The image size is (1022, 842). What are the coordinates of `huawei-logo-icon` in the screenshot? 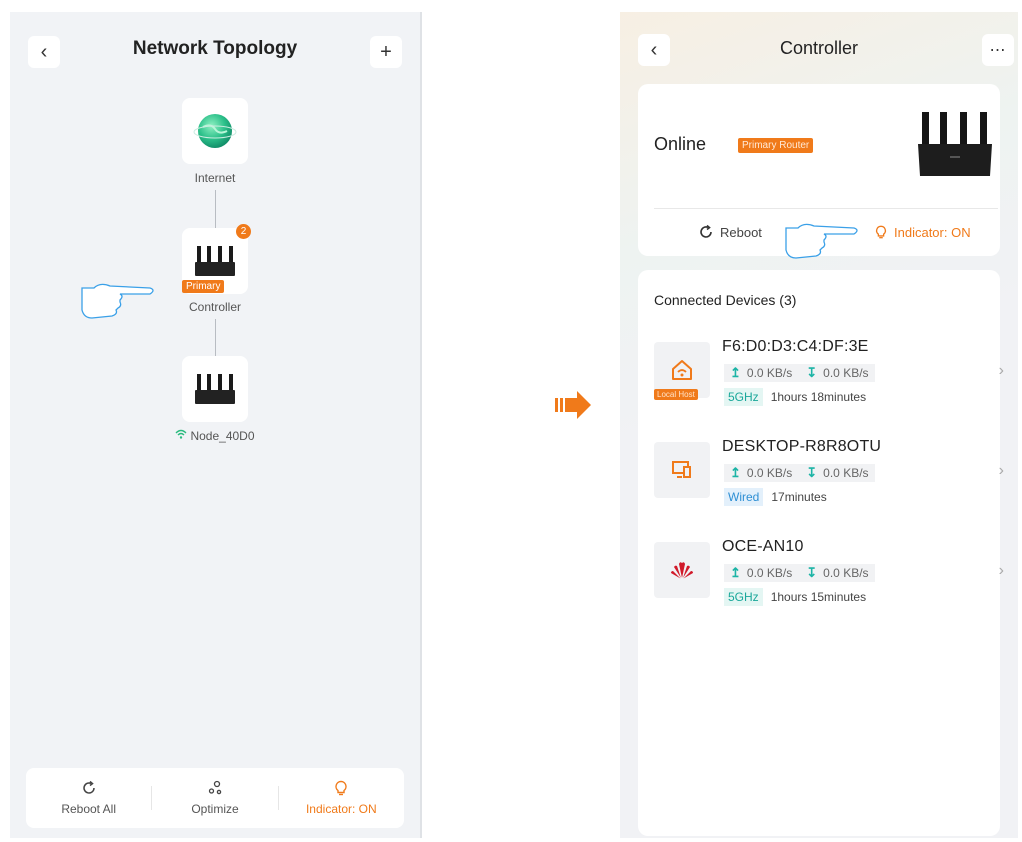 It's located at (682, 570).